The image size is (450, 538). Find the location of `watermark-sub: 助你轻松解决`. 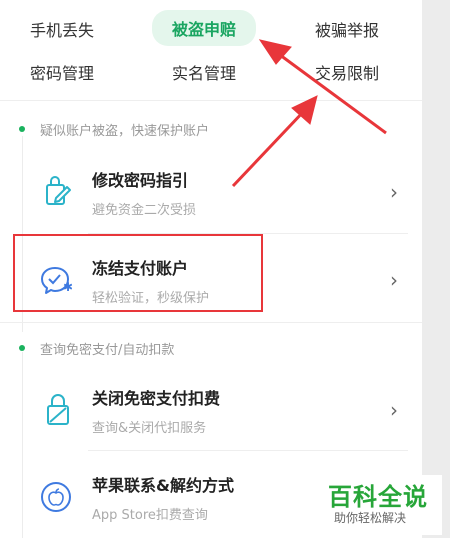

watermark-sub: 助你轻松解决 is located at coordinates (370, 518).